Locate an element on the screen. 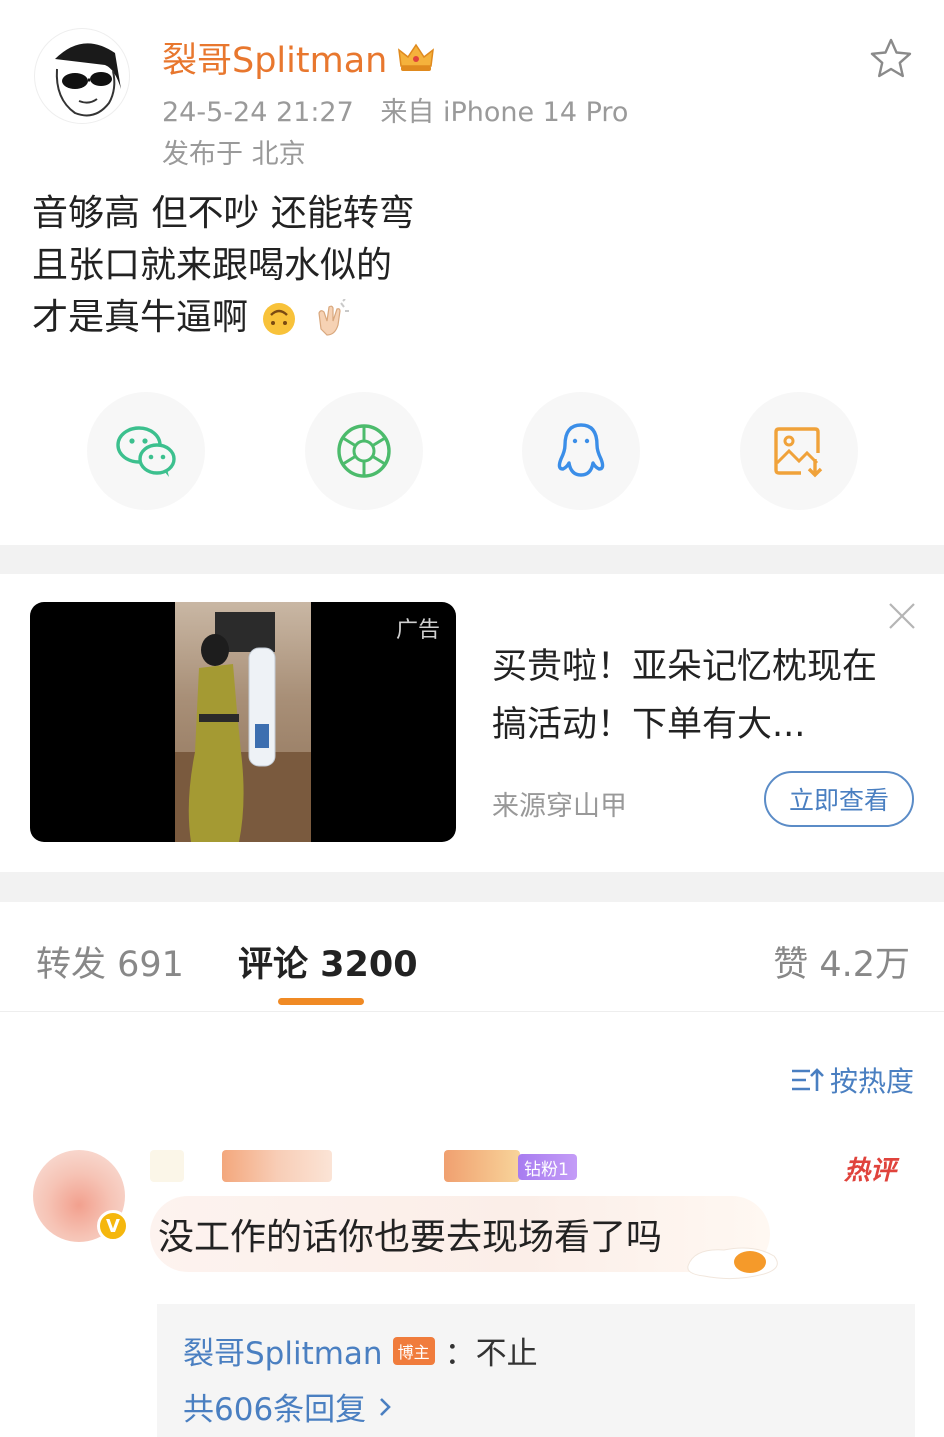 This screenshot has width=944, height=1437. reply-count-label: 共606条回复 is located at coordinates (275, 1410).